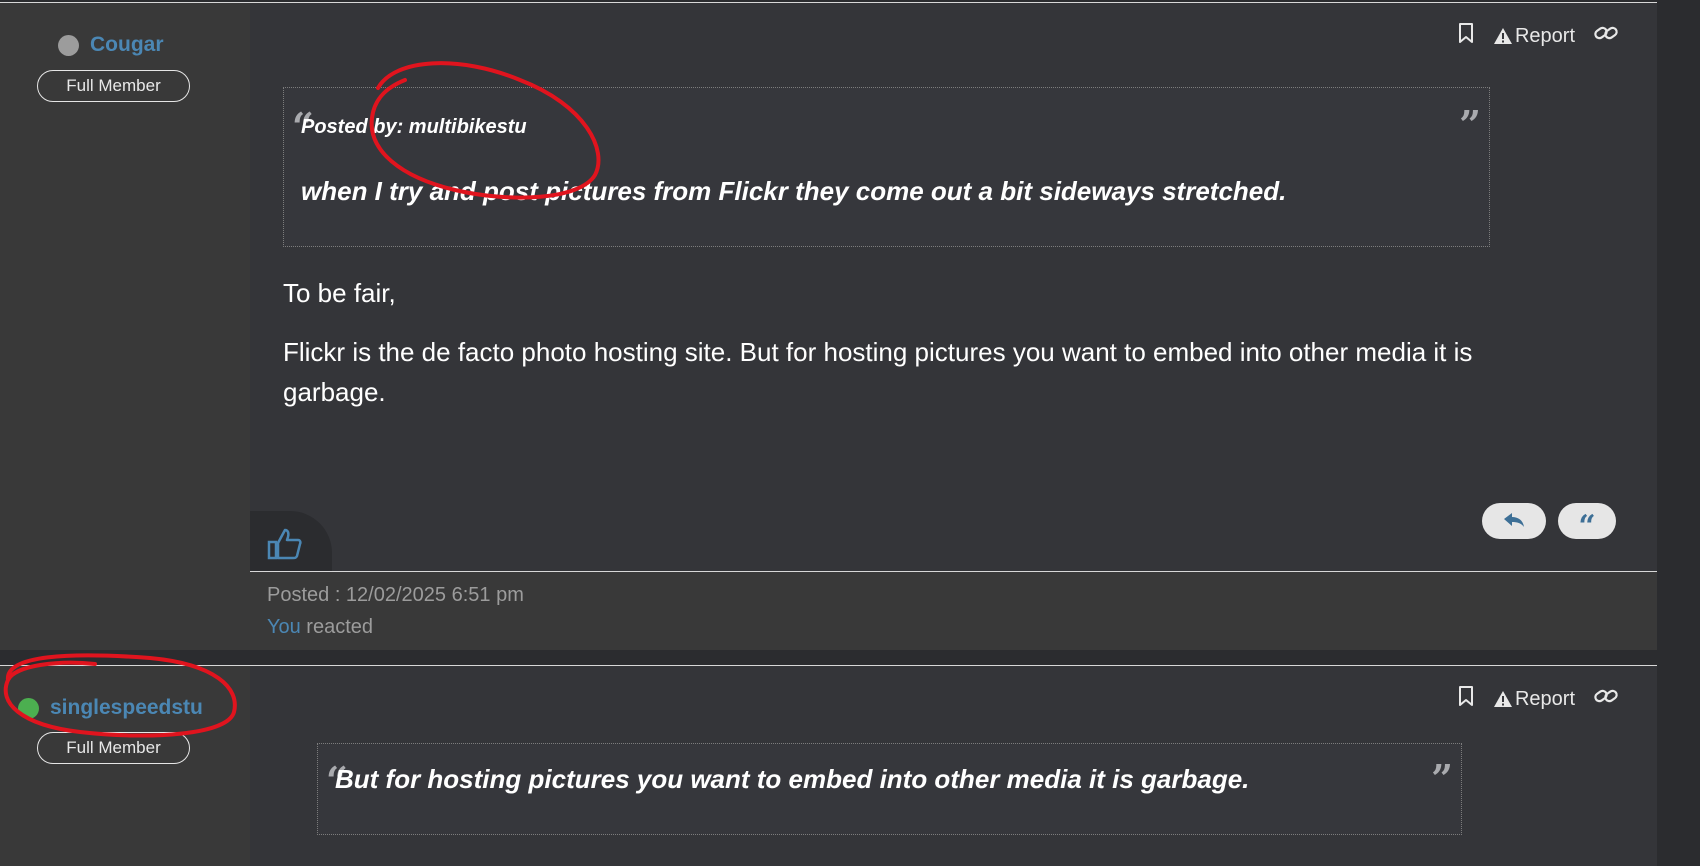 The image size is (1700, 866). I want to click on quote-attribution: Posted by: multibikestu, so click(414, 127).